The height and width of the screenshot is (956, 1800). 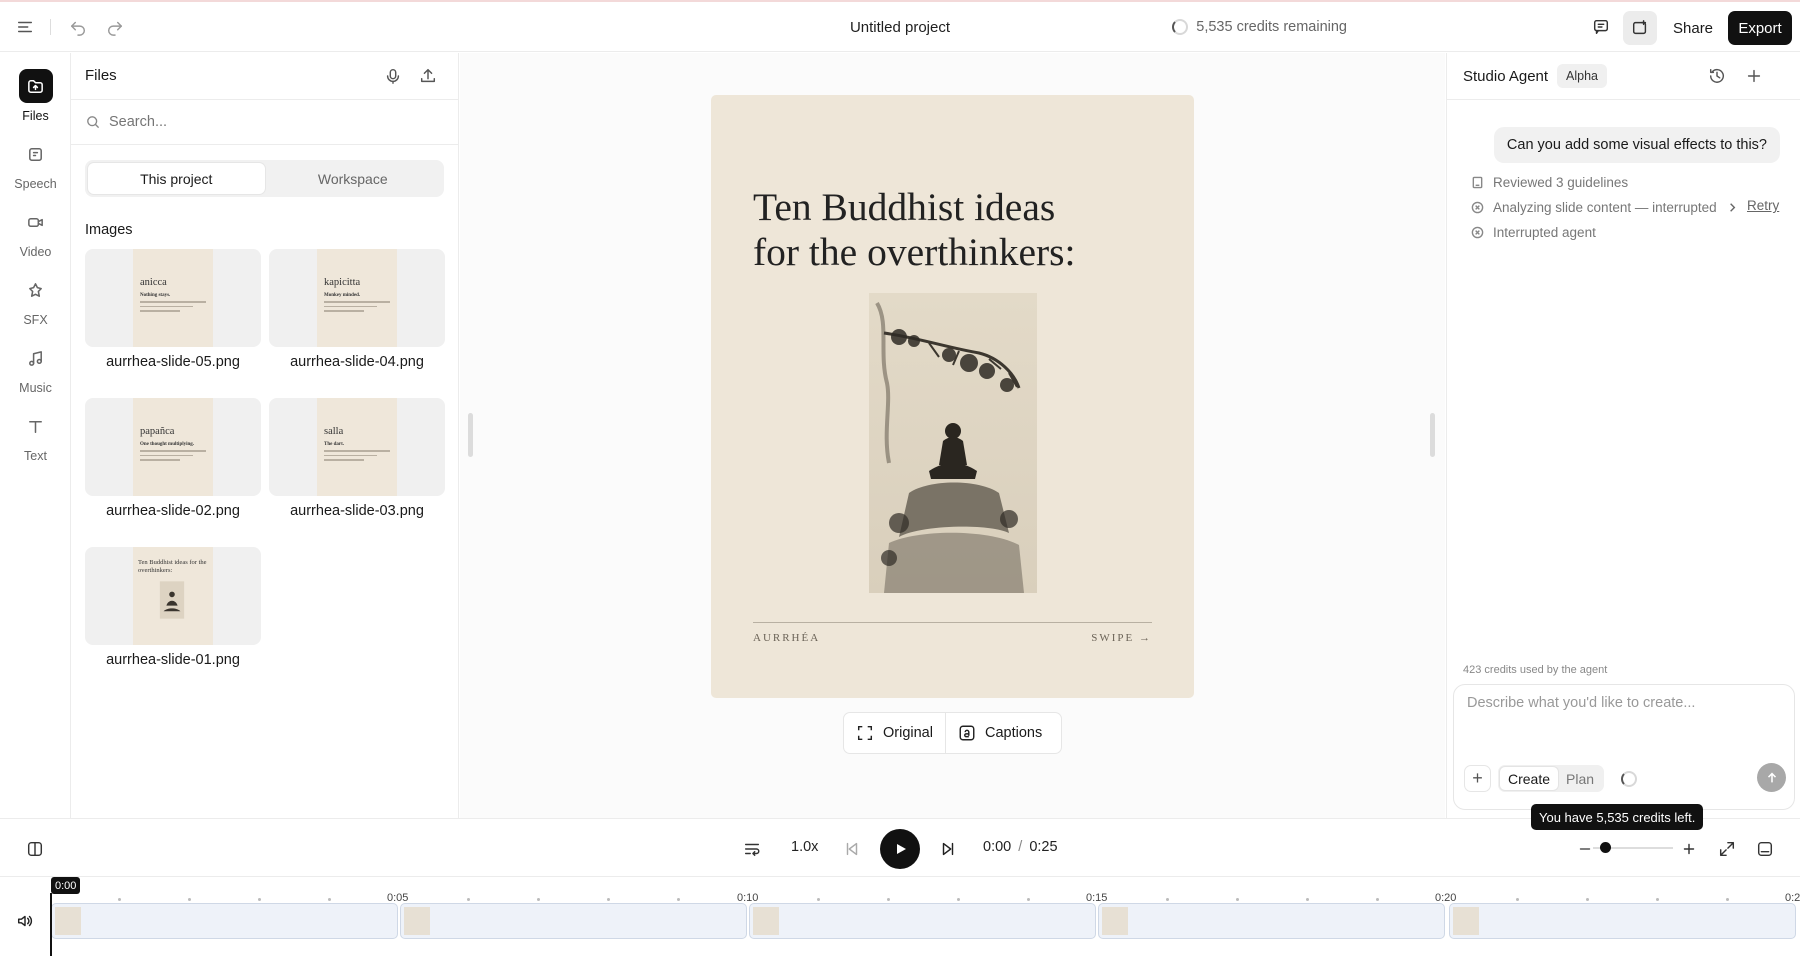 What do you see at coordinates (357, 511) in the screenshot?
I see `image-filename: aurrhea-slide-03.png` at bounding box center [357, 511].